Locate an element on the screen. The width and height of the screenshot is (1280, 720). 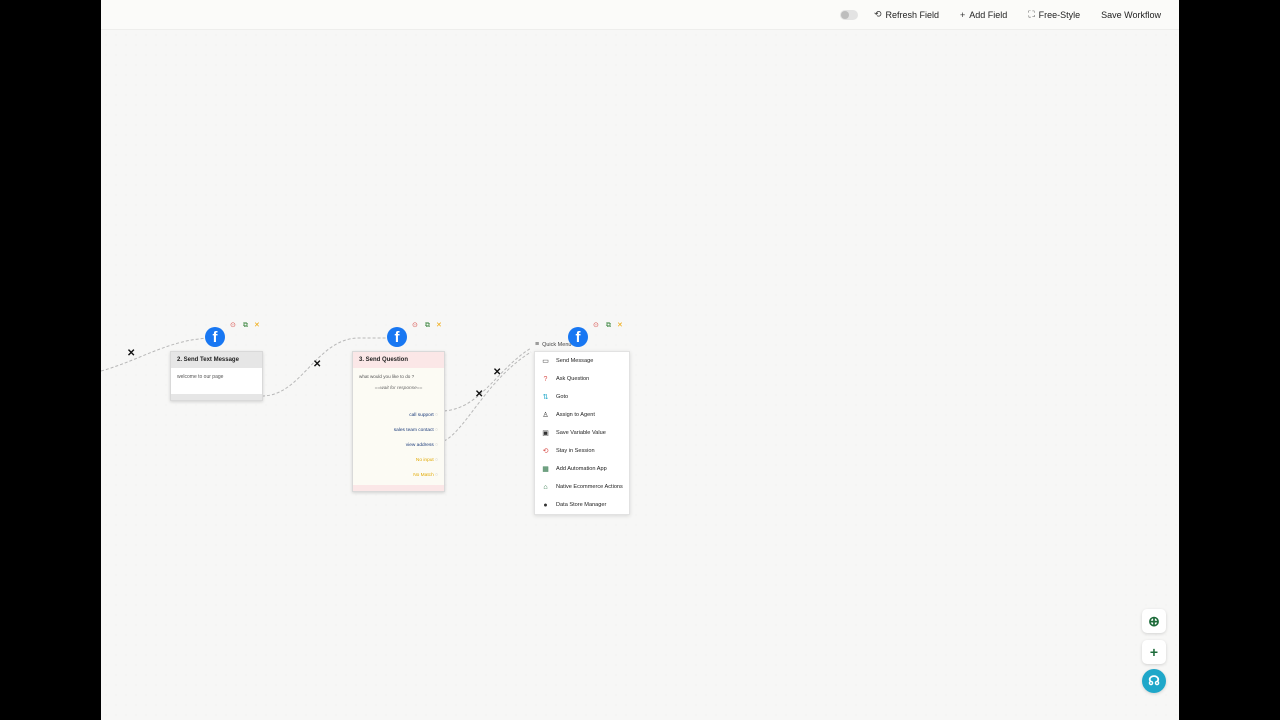
add-field-button: + Add Field is located at coordinates (983, 15).